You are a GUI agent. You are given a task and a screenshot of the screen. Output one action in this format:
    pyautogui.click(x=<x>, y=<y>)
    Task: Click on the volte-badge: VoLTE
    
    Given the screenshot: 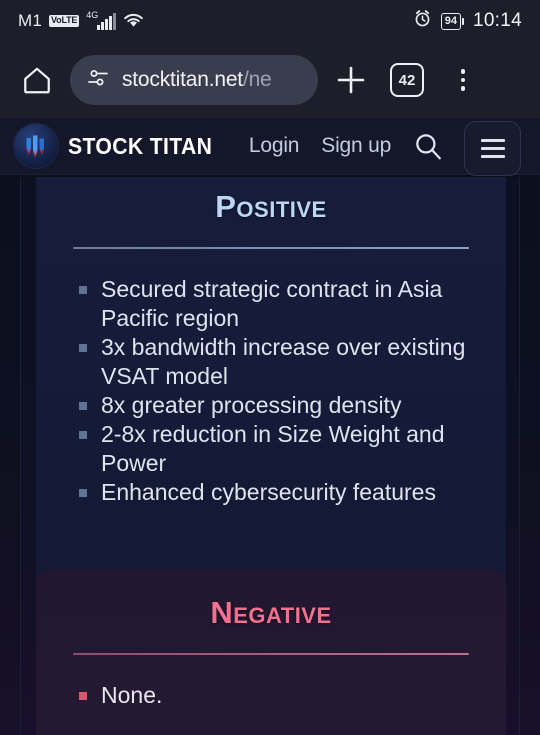 What is the action you would take?
    pyautogui.click(x=64, y=21)
    